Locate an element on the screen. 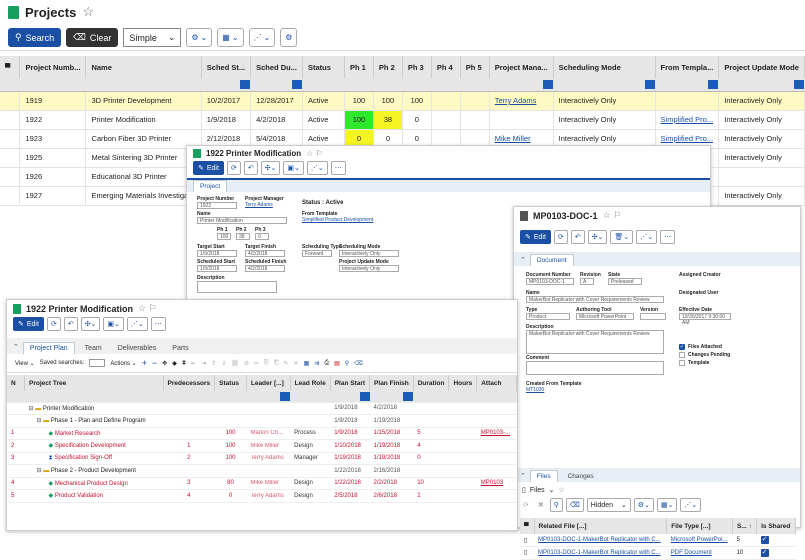  print-icon: ⎙ is located at coordinates (326, 363).